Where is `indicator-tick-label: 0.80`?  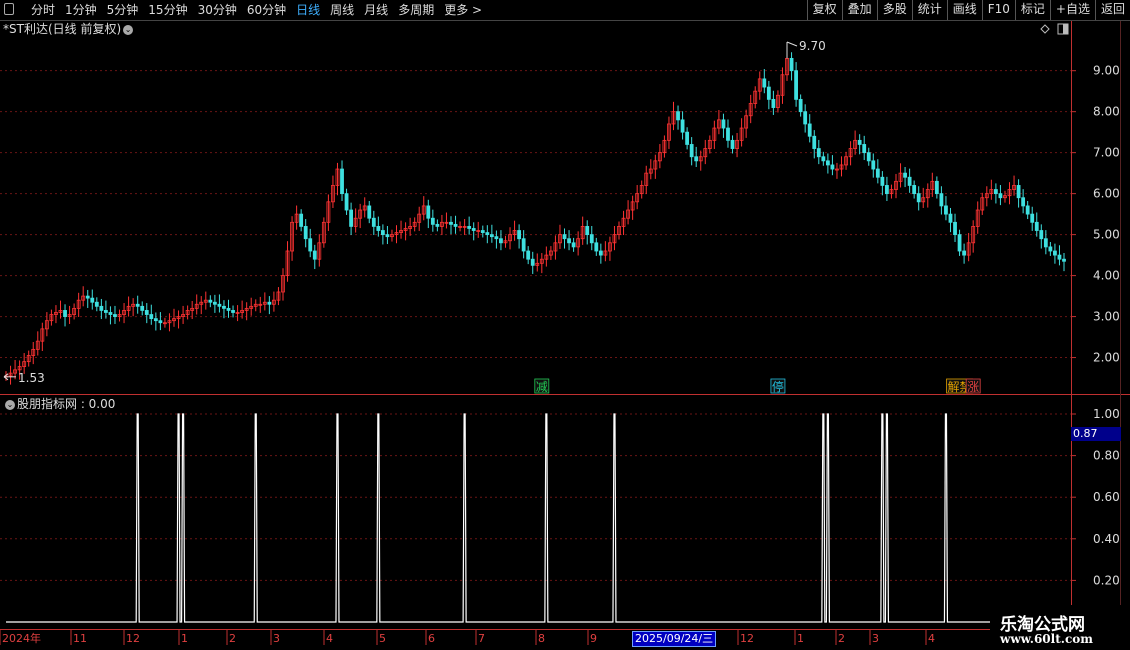 indicator-tick-label: 0.80 is located at coordinates (1106, 456).